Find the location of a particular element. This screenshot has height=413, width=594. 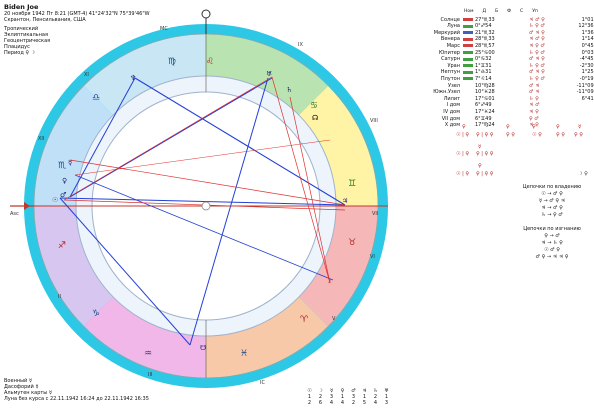

asc-label: Asc is located at coordinates (14, 214).